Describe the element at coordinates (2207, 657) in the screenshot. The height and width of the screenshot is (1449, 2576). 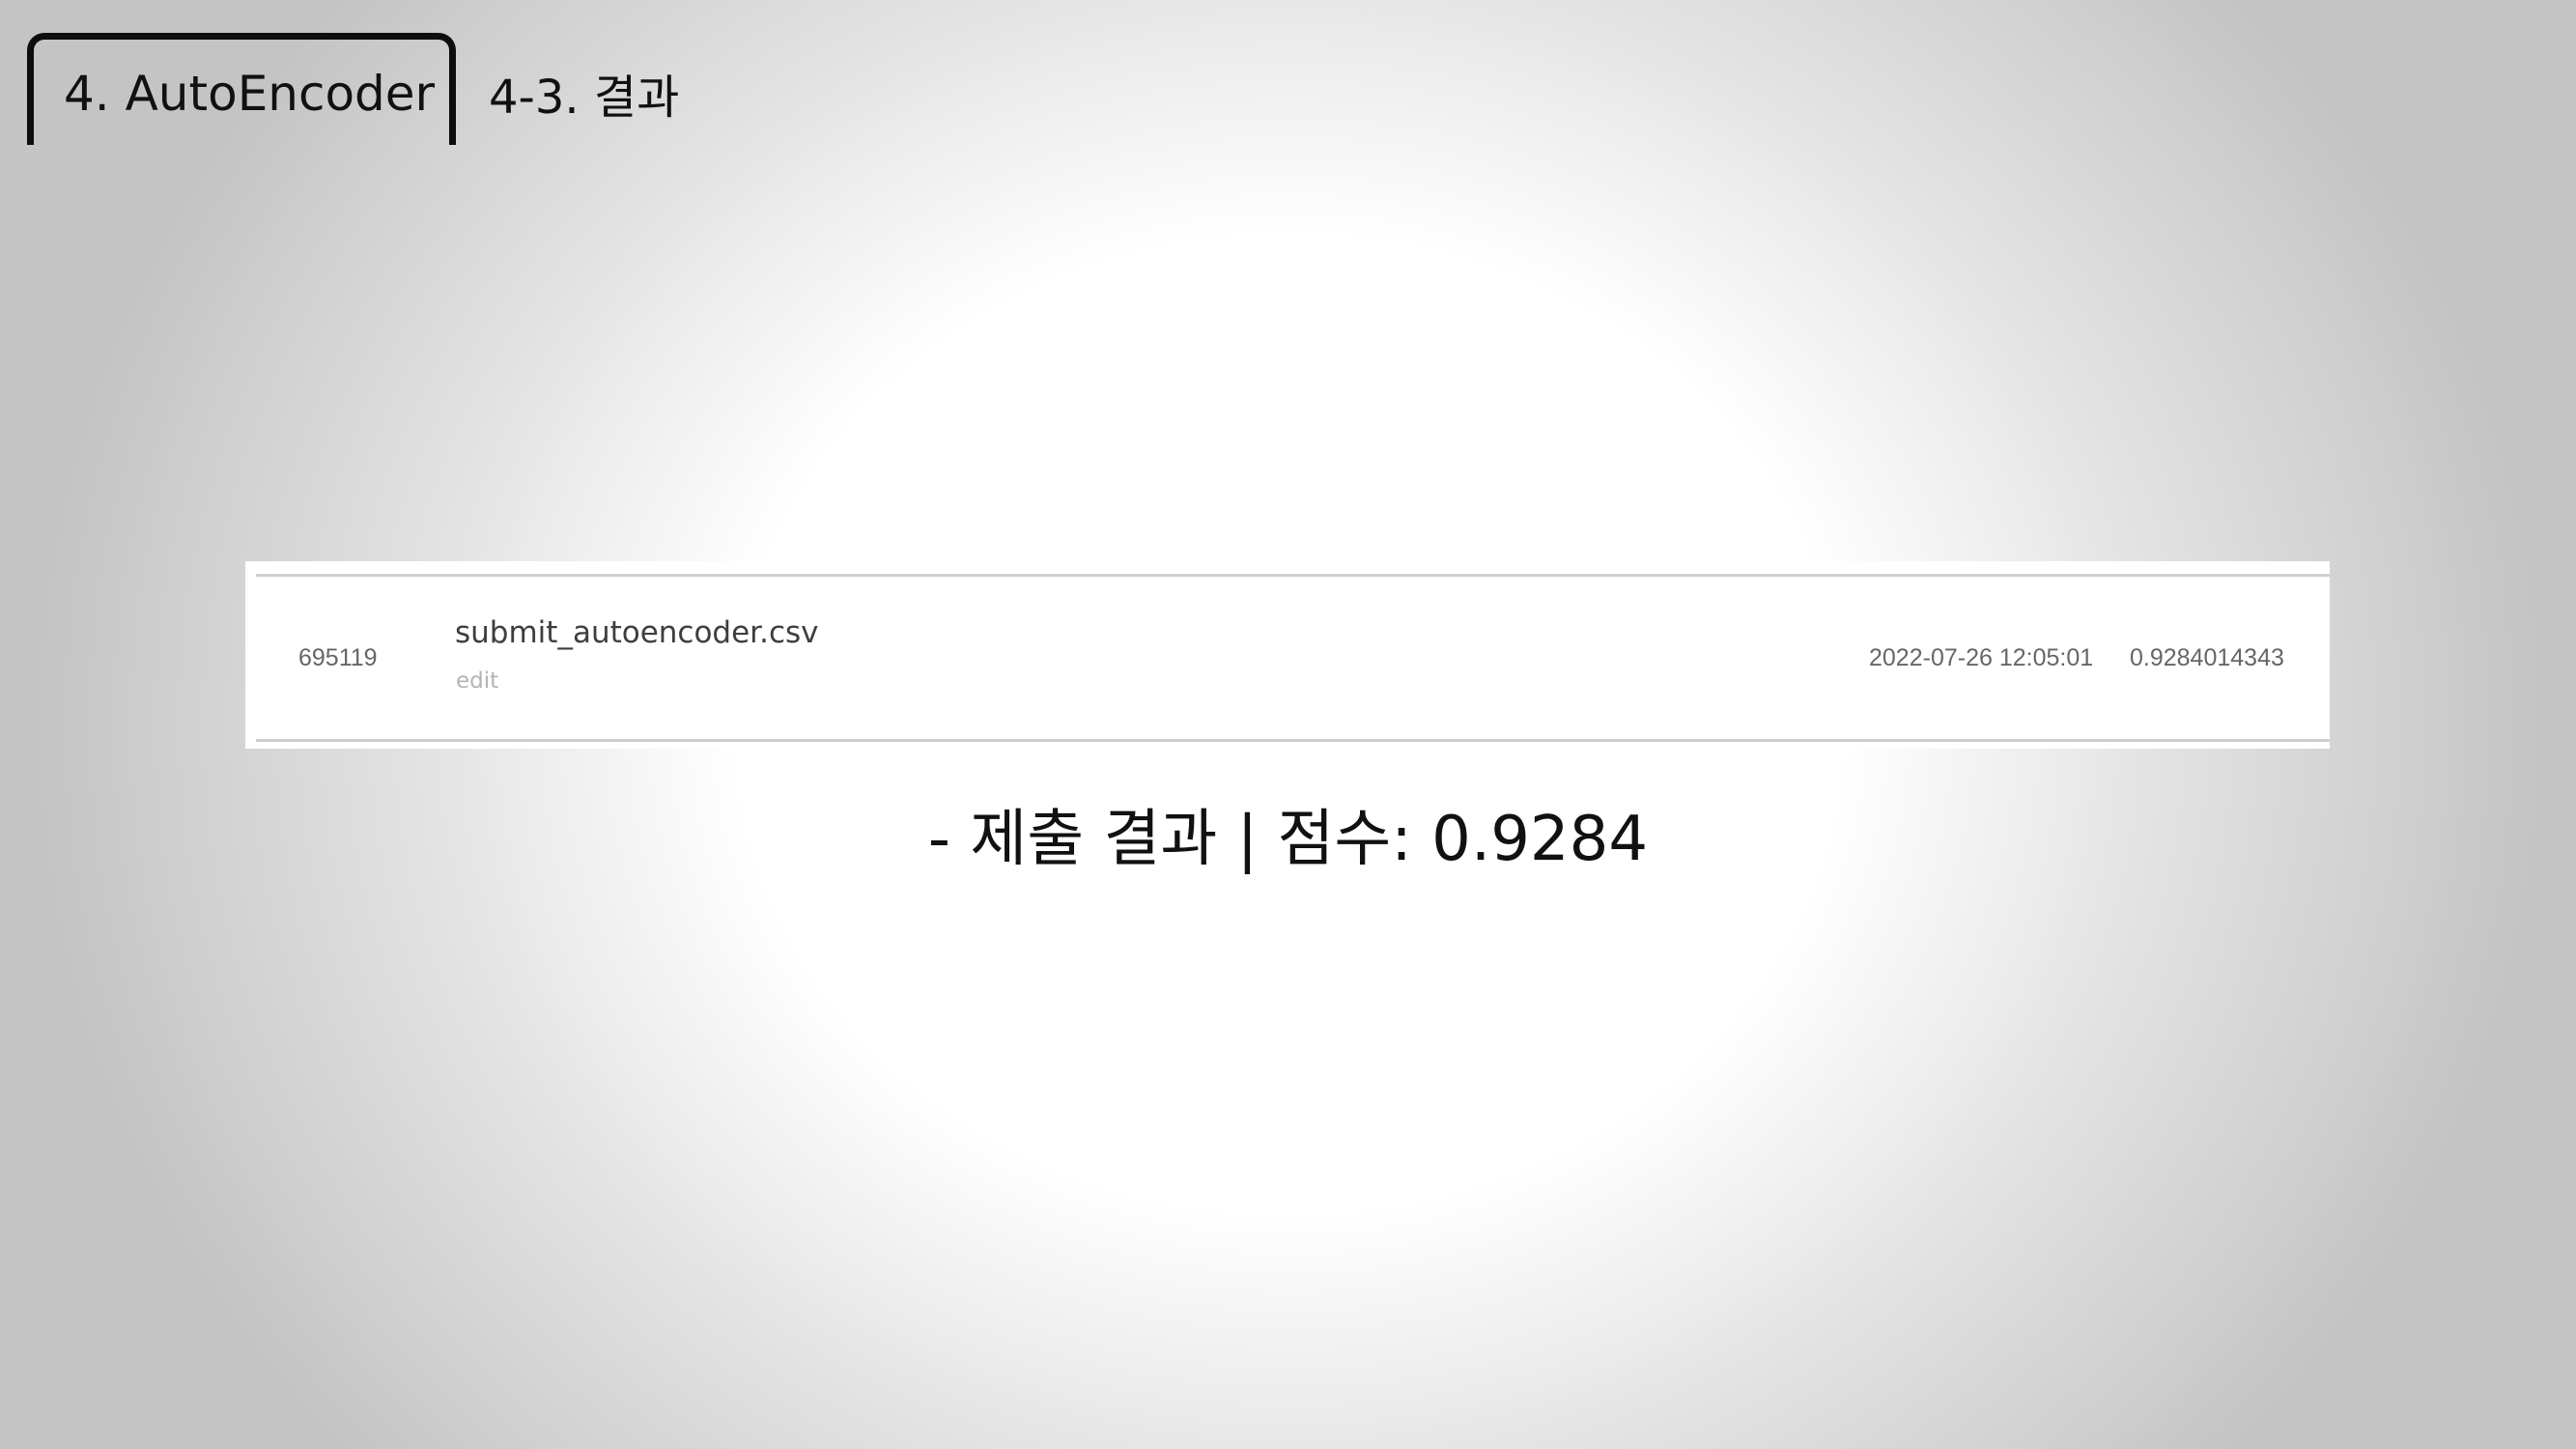
I see `submission-score: 0.9284014343` at that location.